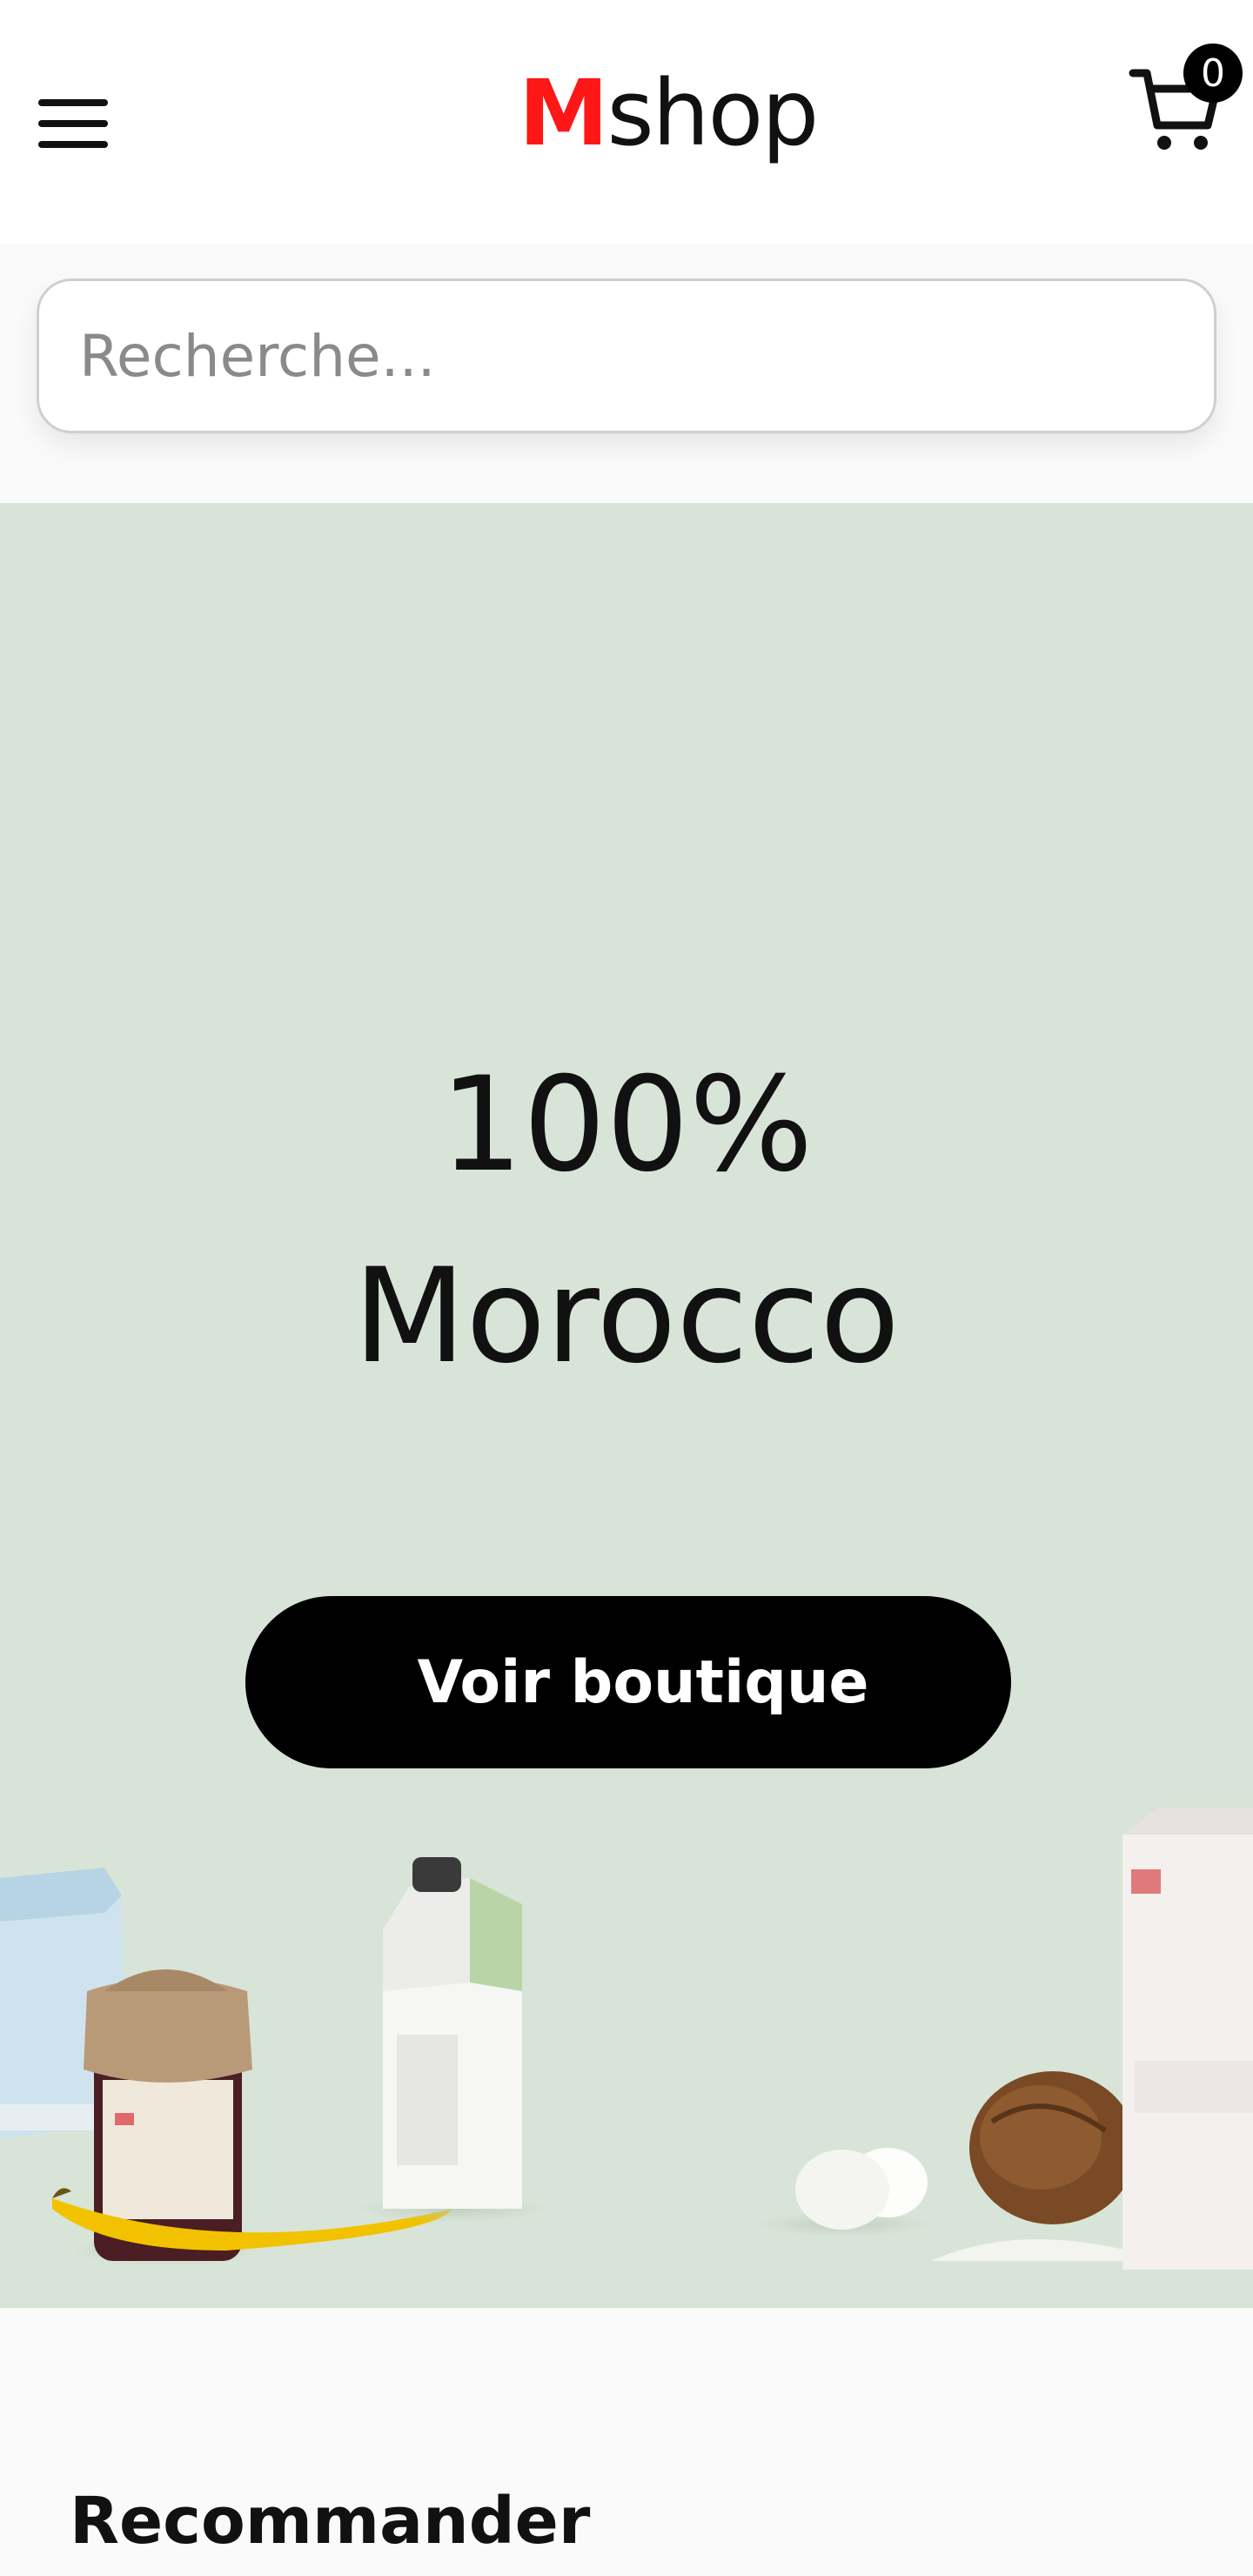  I want to click on menu-button, so click(80, 123).